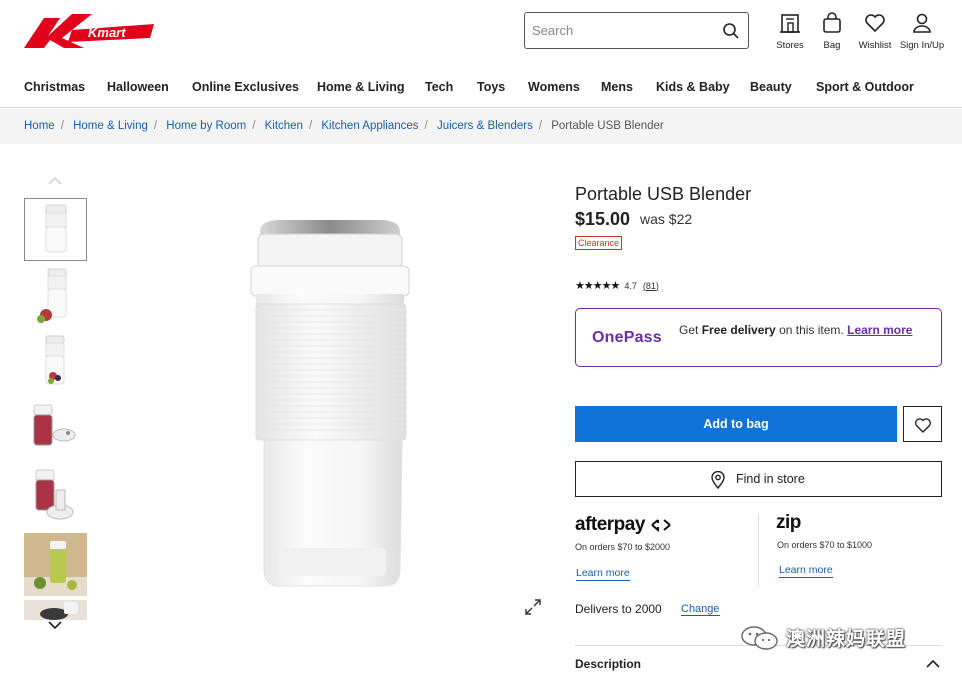 The image size is (962, 680). Describe the element at coordinates (731, 31) in the screenshot. I see `search-icon` at that location.